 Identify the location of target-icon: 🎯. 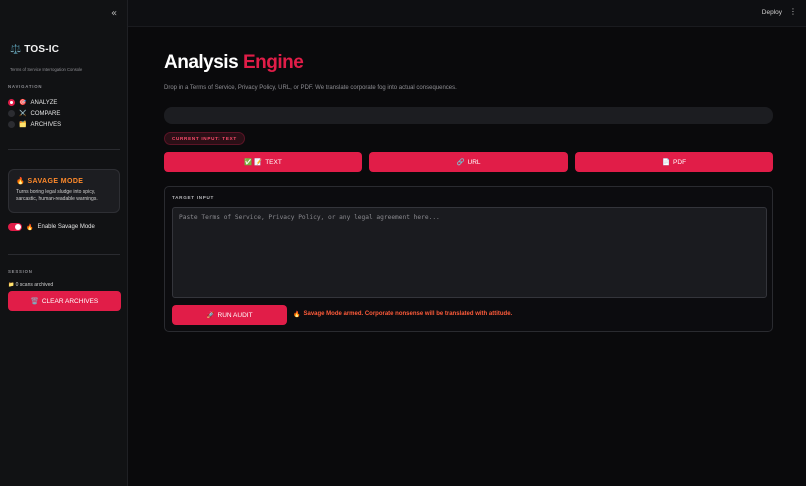
(23, 103).